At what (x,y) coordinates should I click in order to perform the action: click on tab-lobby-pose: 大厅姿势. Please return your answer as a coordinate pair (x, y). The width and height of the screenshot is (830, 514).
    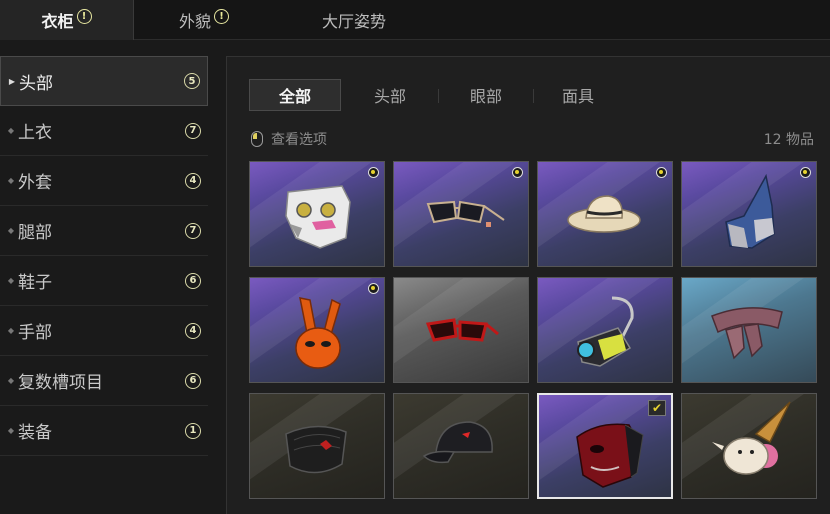
    Looking at the image, I should click on (354, 20).